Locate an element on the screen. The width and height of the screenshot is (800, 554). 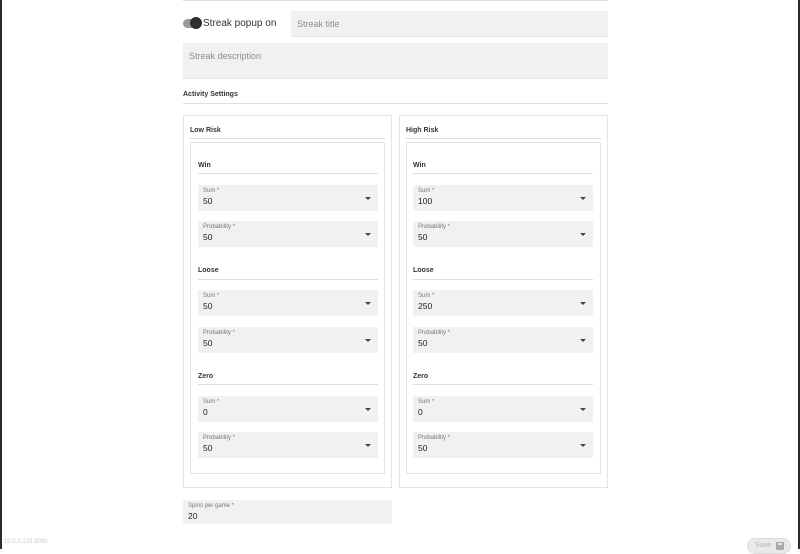
spins-per-game-input: Spins per game * 20 is located at coordinates (287, 512).